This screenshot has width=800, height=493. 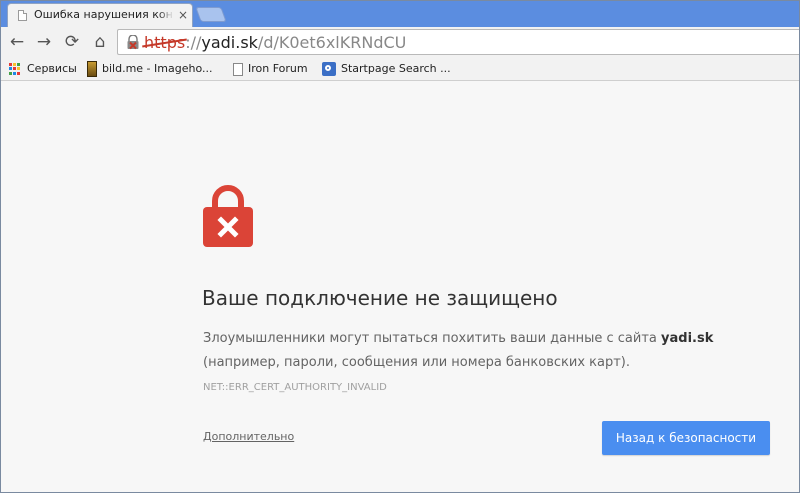 I want to click on bookmark-iron-forum: Iron Forum, so click(x=270, y=69).